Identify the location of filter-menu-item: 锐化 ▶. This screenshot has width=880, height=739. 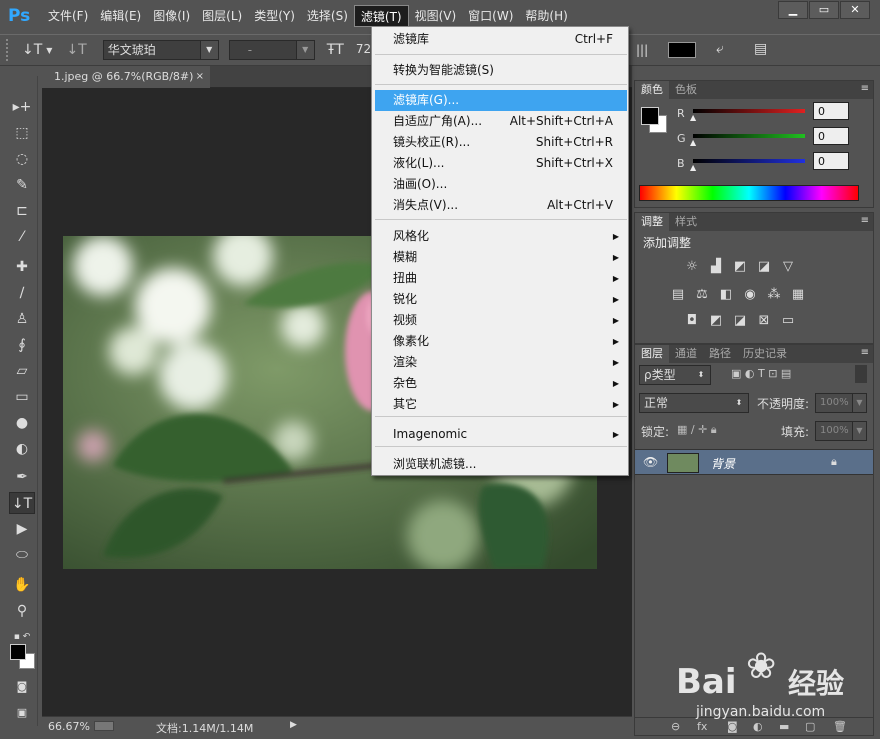
(501, 299).